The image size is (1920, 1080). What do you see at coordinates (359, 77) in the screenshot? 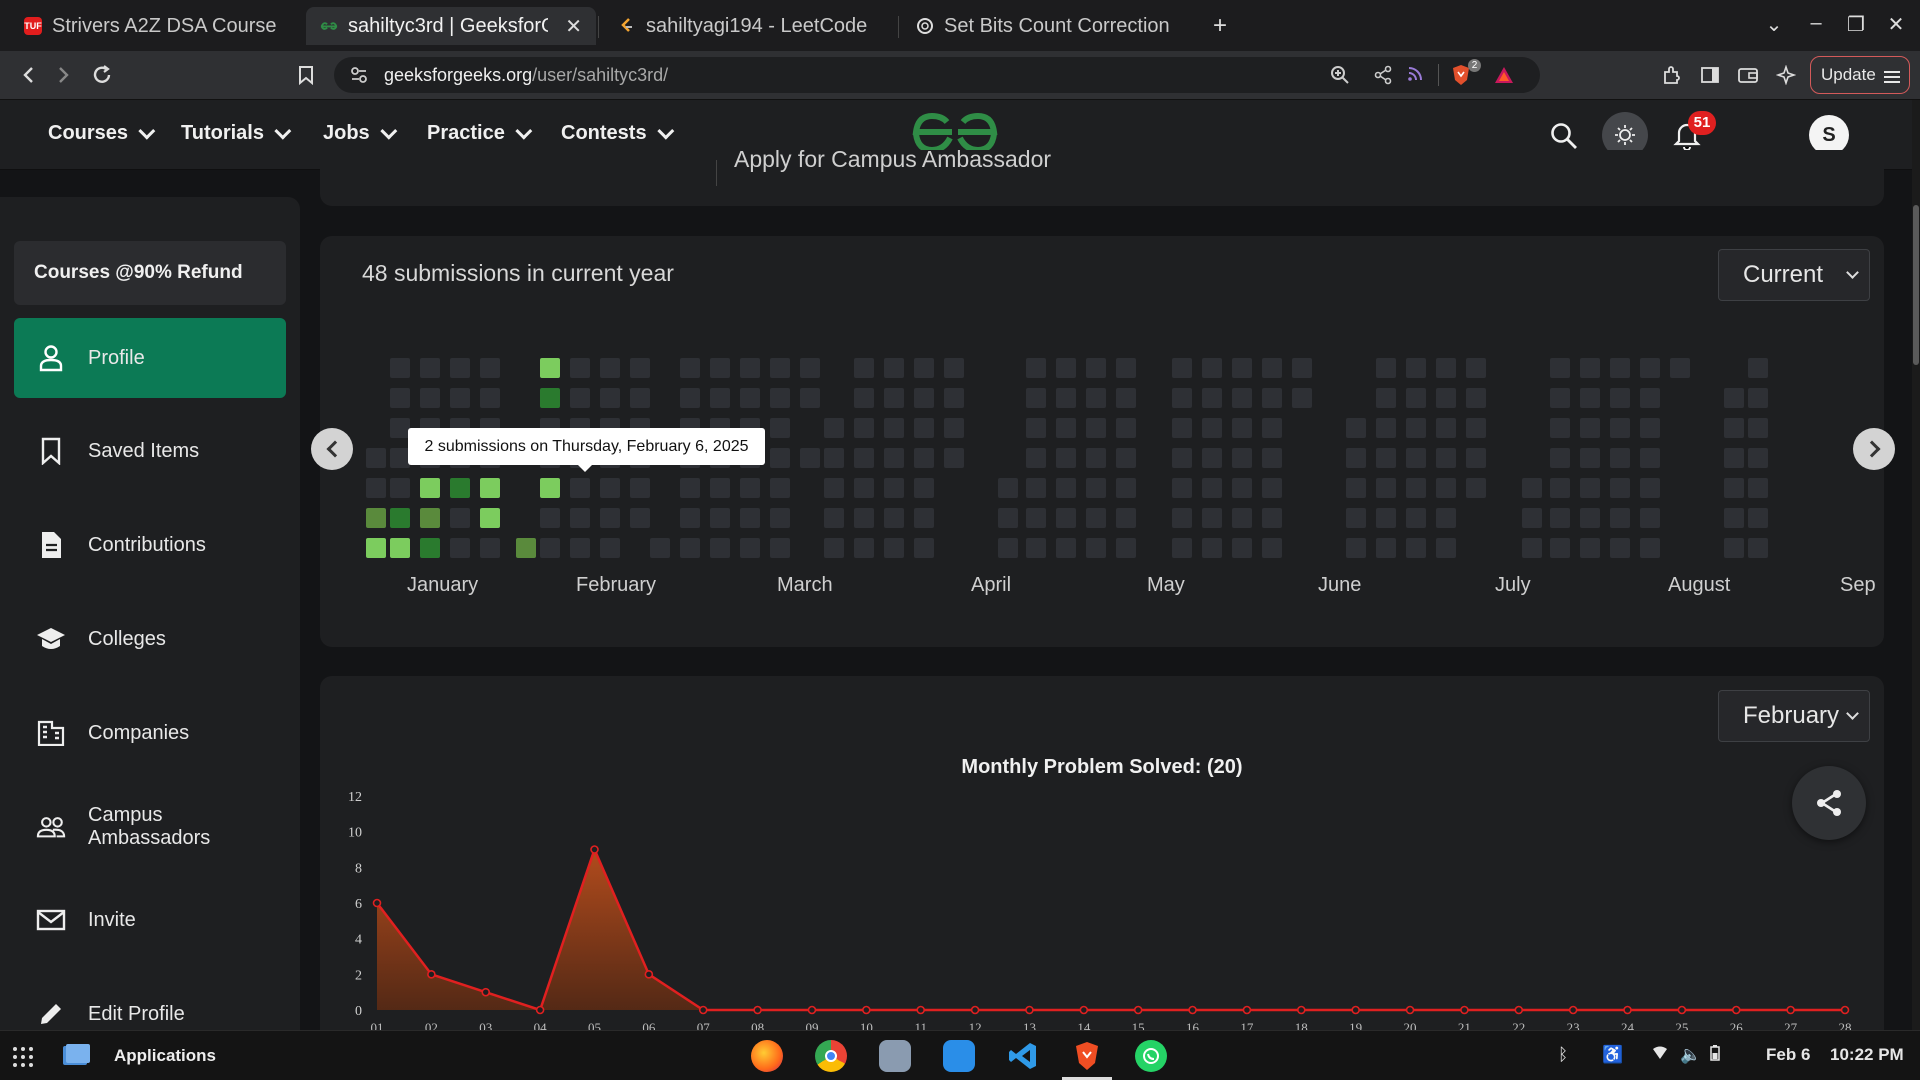
I see `site-settings-icon` at bounding box center [359, 77].